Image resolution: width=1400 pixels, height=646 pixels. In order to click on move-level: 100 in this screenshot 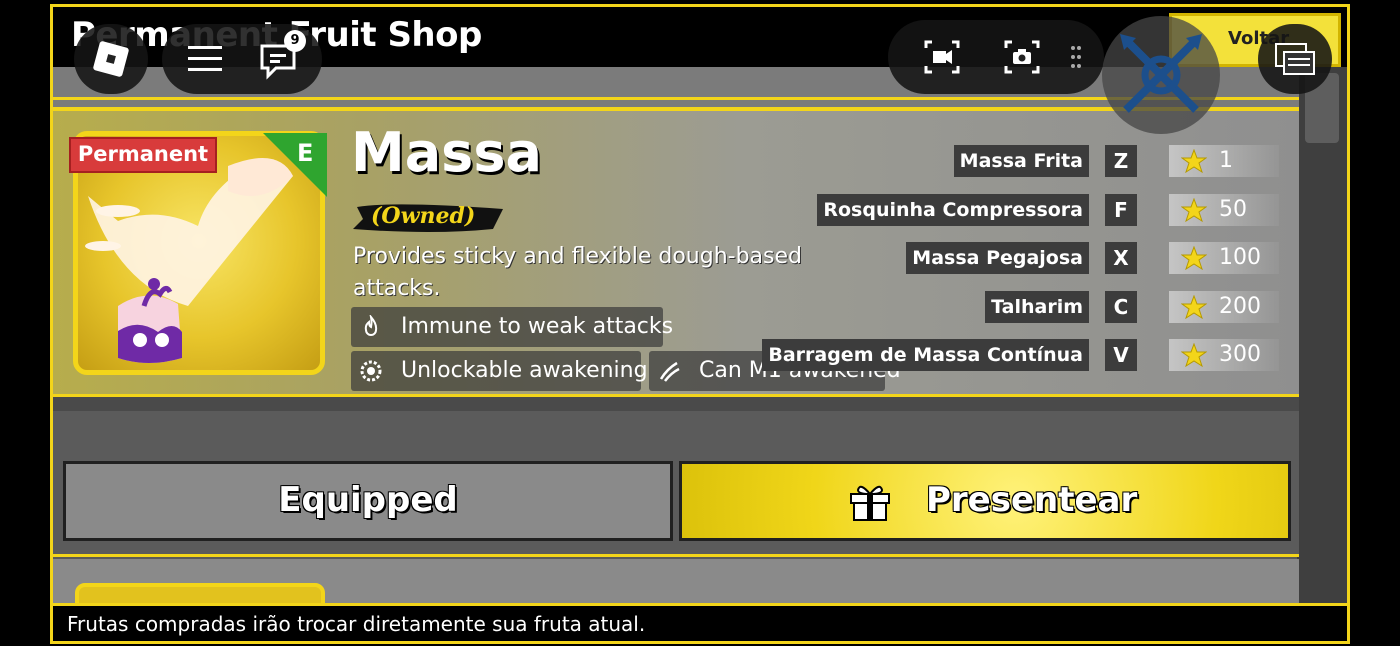, I will do `click(1224, 258)`.